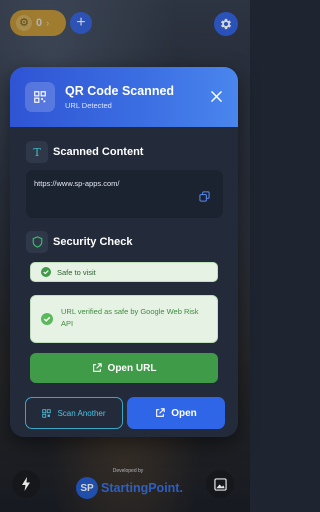 The width and height of the screenshot is (320, 512). I want to click on brand-name: StartingPoint., so click(142, 488).